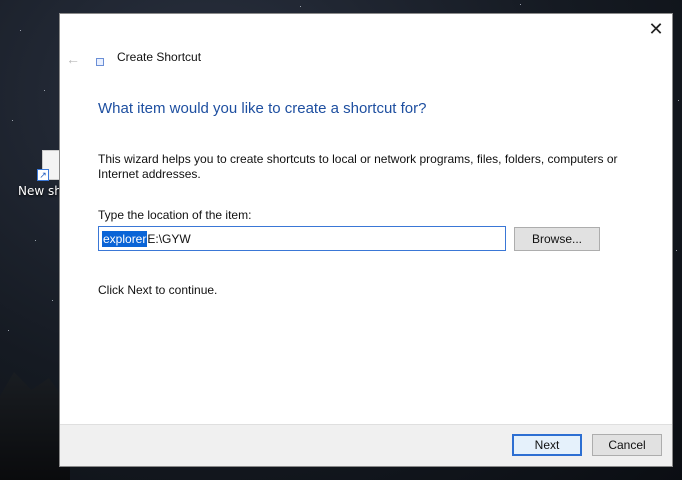 The image size is (682, 480). Describe the element at coordinates (547, 445) in the screenshot. I see `next-button: Next` at that location.